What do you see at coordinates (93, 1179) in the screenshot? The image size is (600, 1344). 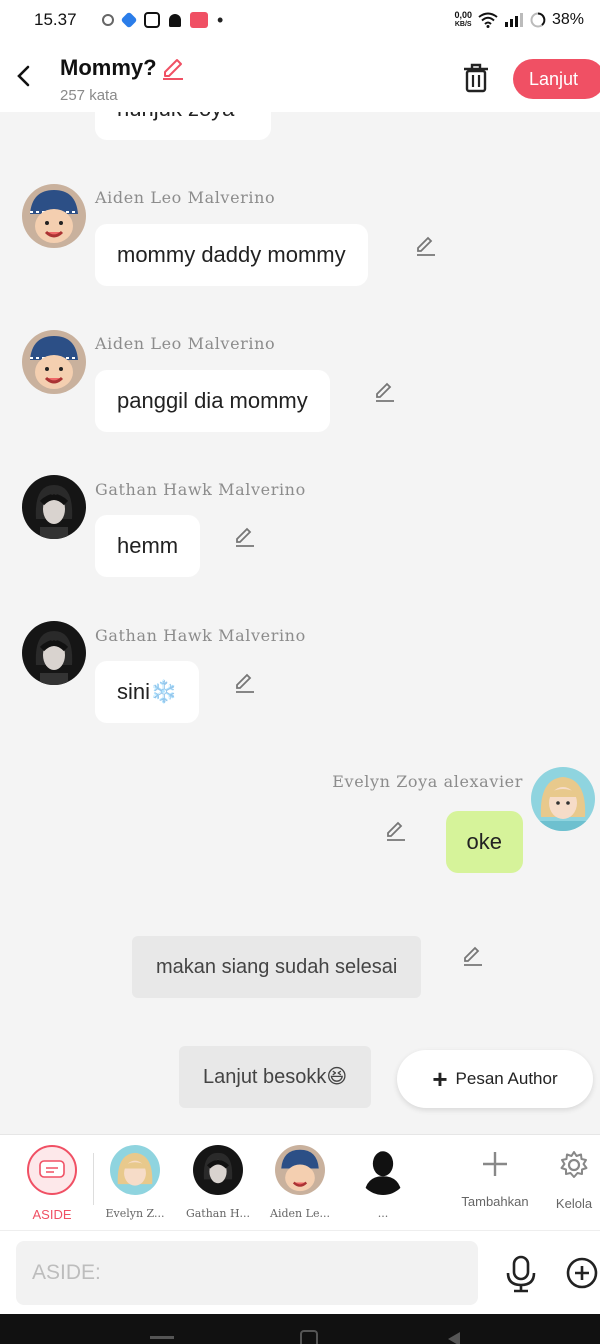 I see `divider` at bounding box center [93, 1179].